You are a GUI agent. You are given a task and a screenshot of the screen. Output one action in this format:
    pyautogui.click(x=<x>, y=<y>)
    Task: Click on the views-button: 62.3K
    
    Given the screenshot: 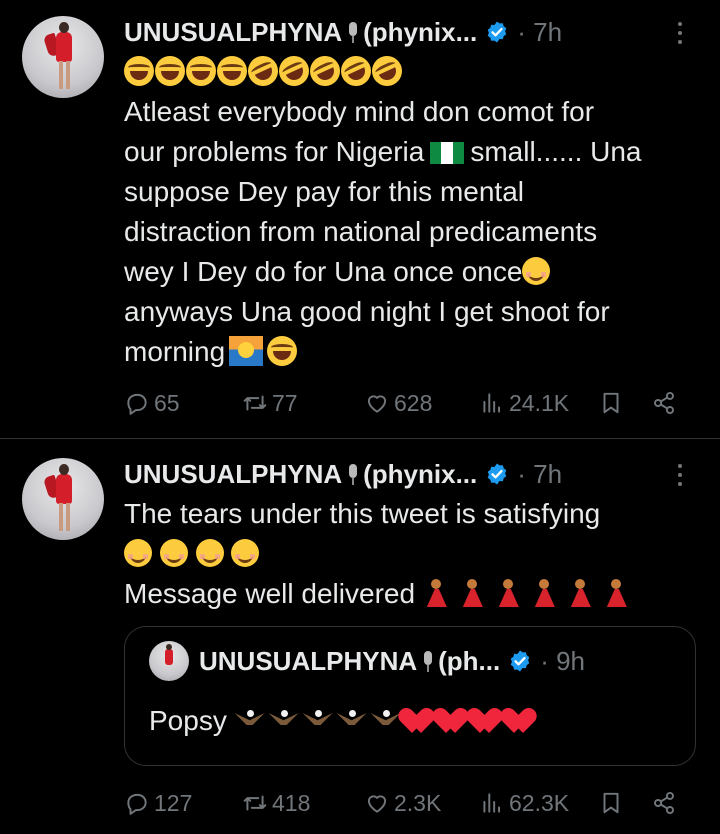 What is the action you would take?
    pyautogui.click(x=524, y=803)
    